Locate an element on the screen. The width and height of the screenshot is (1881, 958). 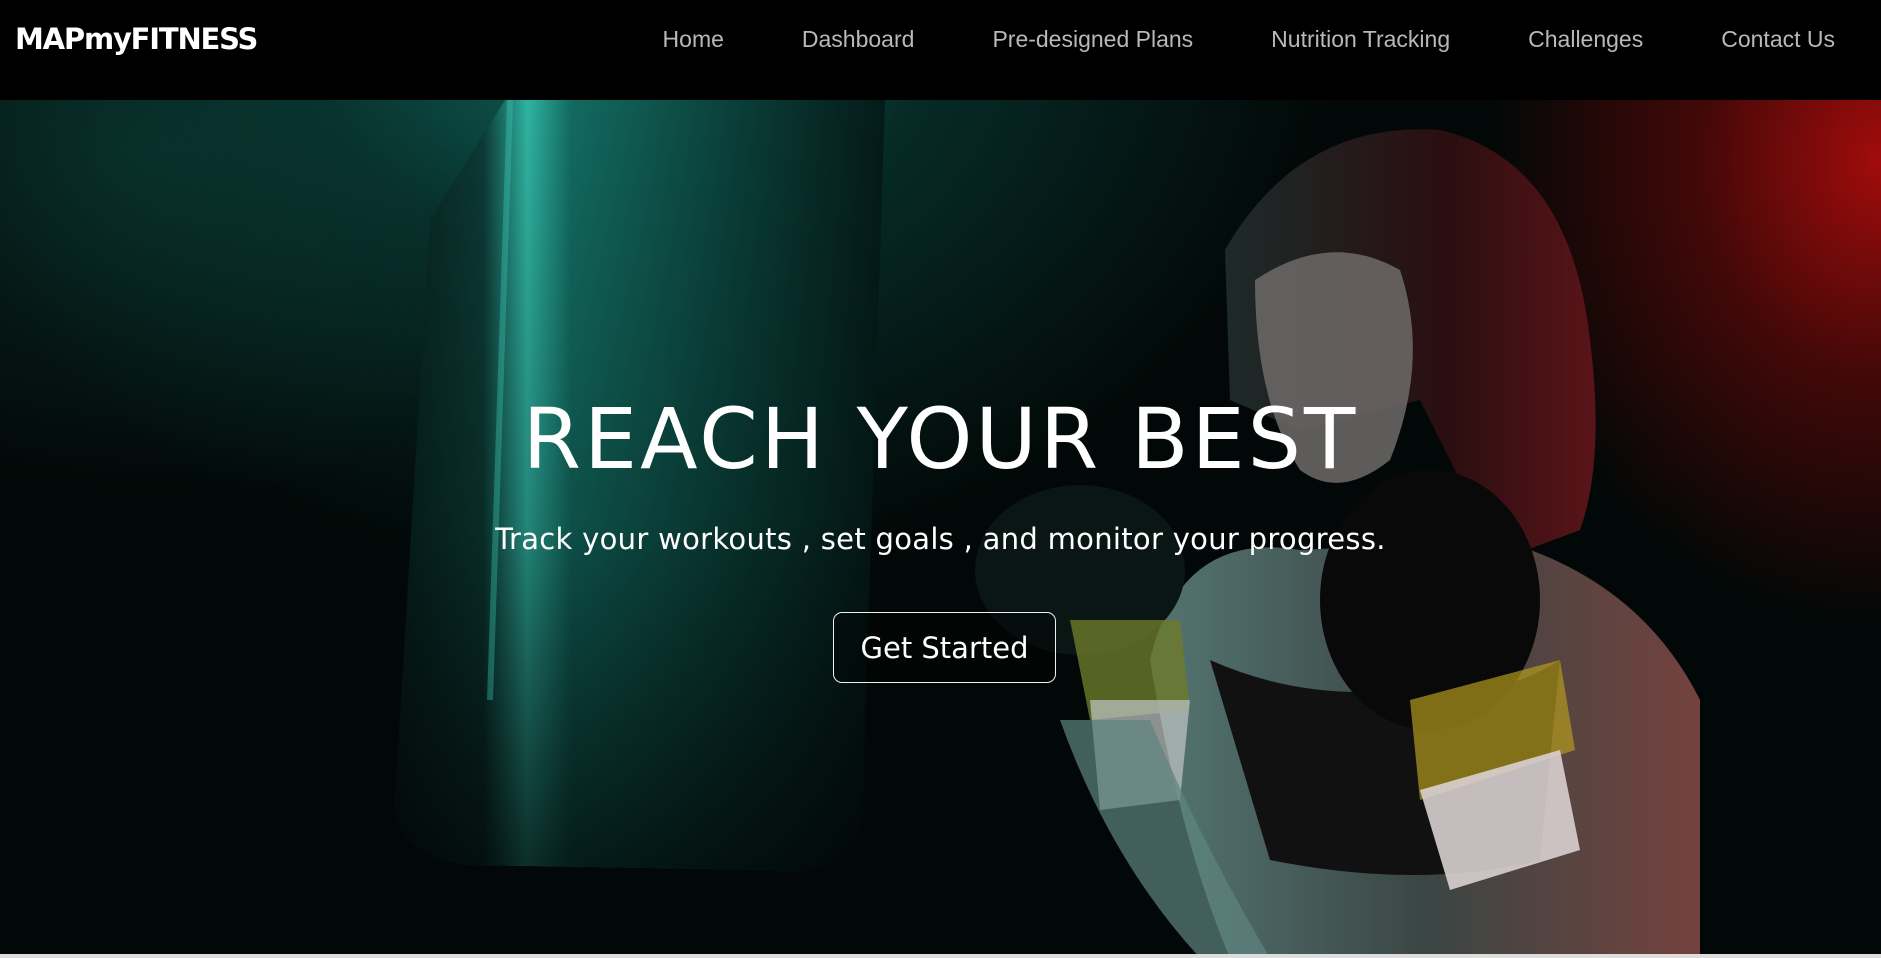
bottom-edge-divider is located at coordinates (940, 956).